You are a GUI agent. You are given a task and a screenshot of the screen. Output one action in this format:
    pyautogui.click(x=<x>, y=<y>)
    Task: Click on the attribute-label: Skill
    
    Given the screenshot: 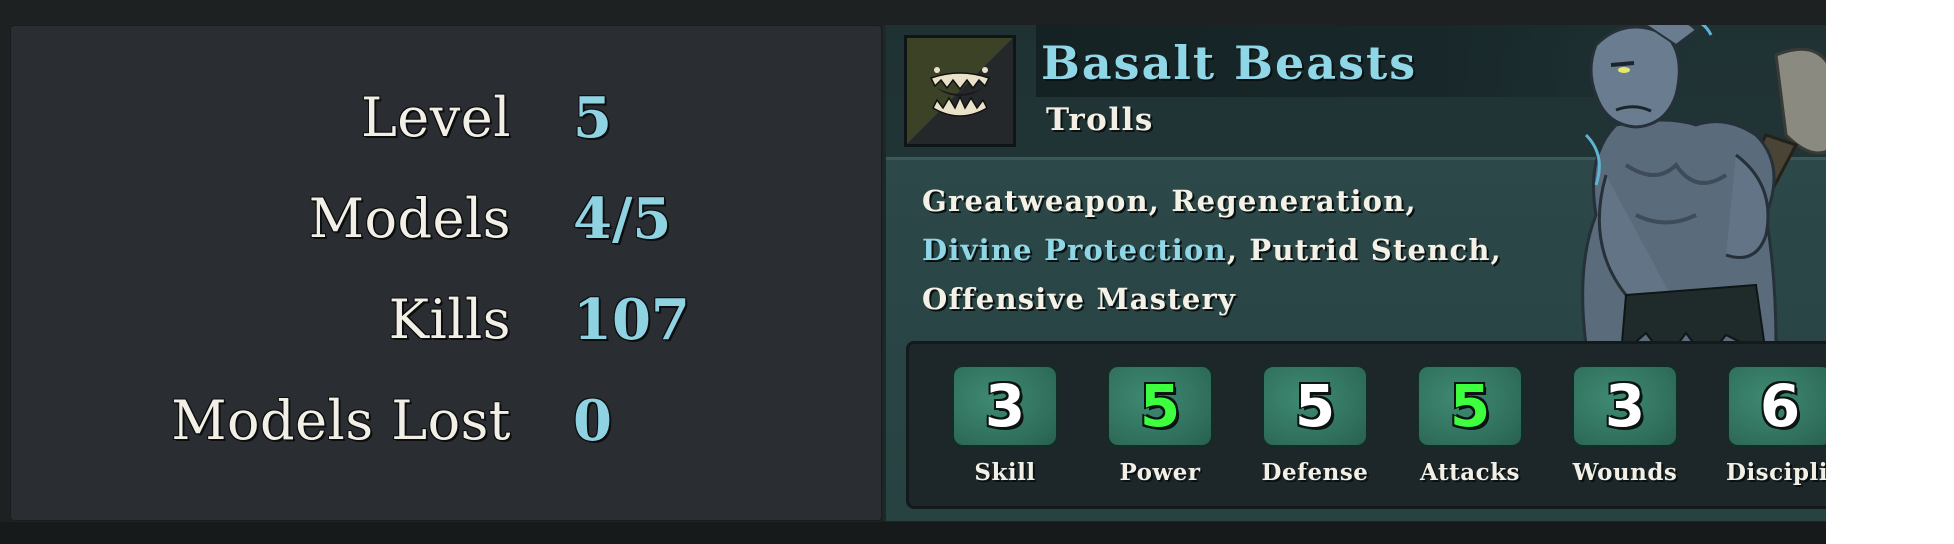 What is the action you would take?
    pyautogui.click(x=1005, y=472)
    